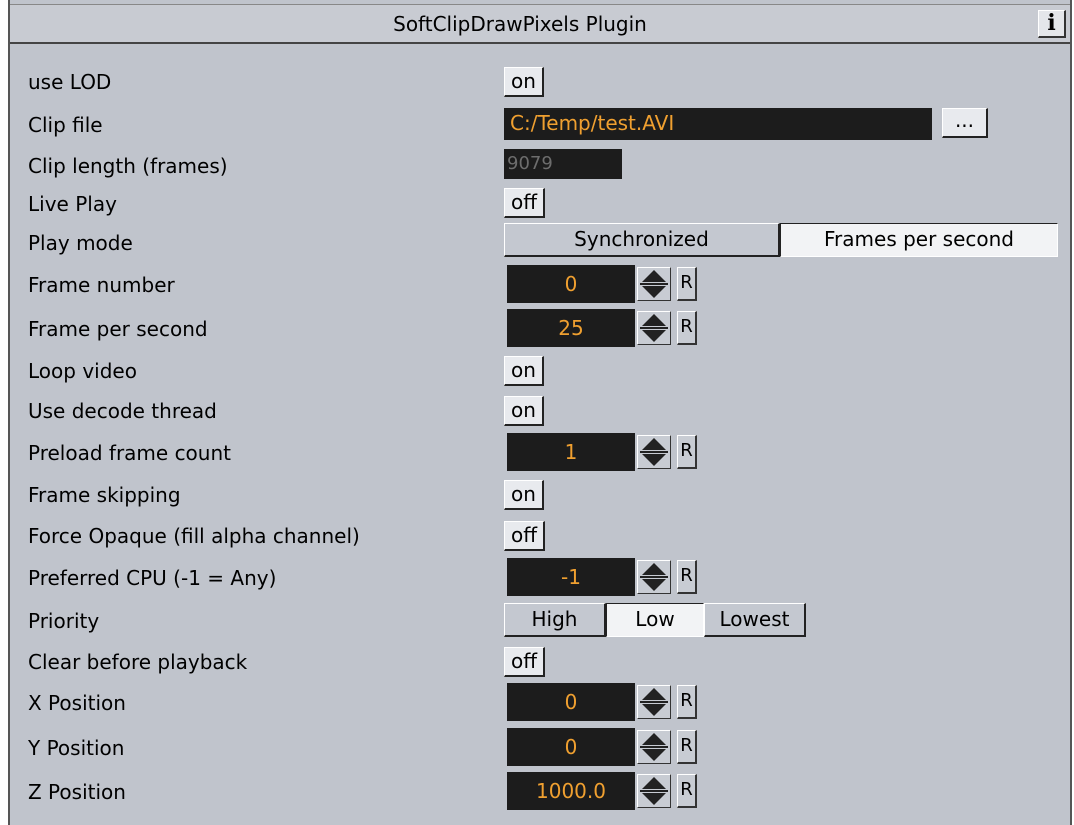 The width and height of the screenshot is (1074, 825). I want to click on play-mode-frames-per-second: Frames per second, so click(919, 240).